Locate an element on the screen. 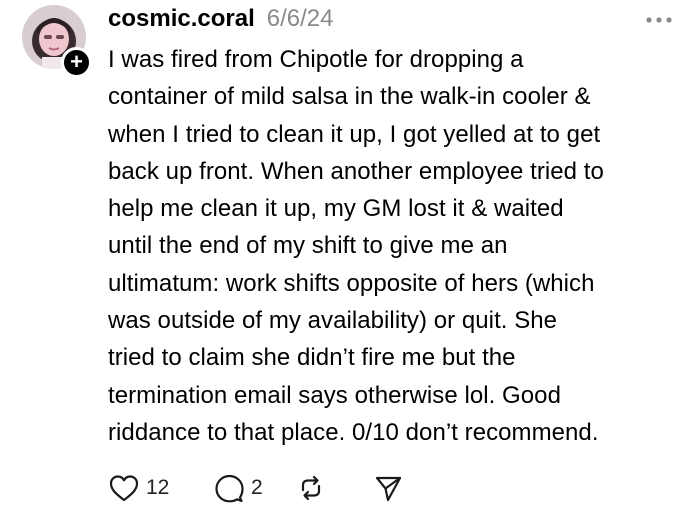 The height and width of the screenshot is (511, 700). like-button: 12 is located at coordinates (156, 488).